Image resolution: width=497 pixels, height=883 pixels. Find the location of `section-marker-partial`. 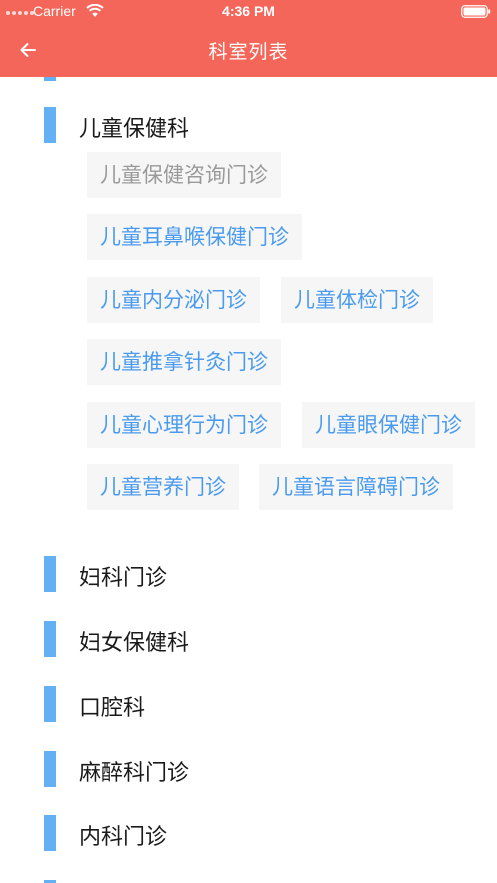

section-marker-partial is located at coordinates (50, 79).